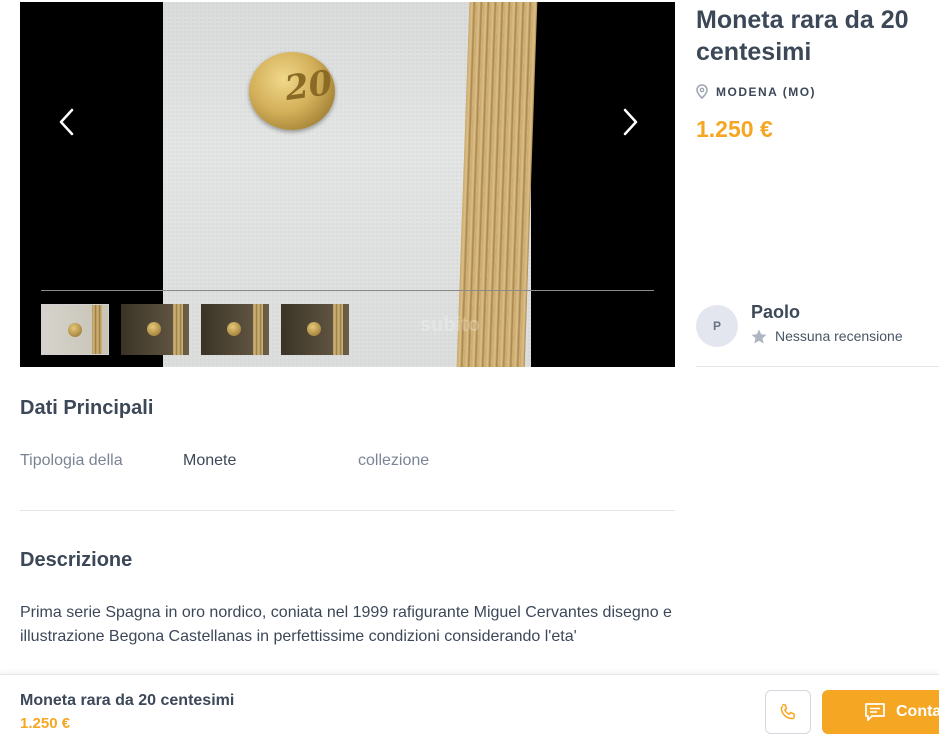 The width and height of the screenshot is (939, 751). What do you see at coordinates (450, 325) in the screenshot?
I see `watermark-logo: subito` at bounding box center [450, 325].